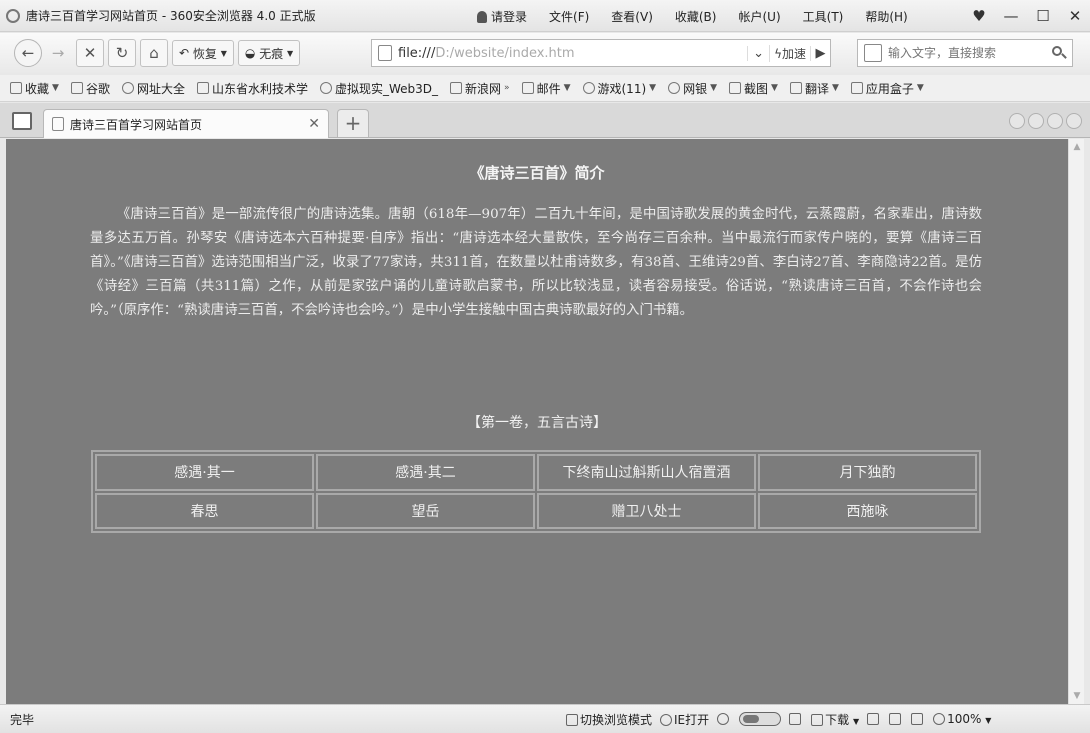 The image size is (1090, 733). I want to click on bookmark-sina: 新浪网», so click(480, 88).